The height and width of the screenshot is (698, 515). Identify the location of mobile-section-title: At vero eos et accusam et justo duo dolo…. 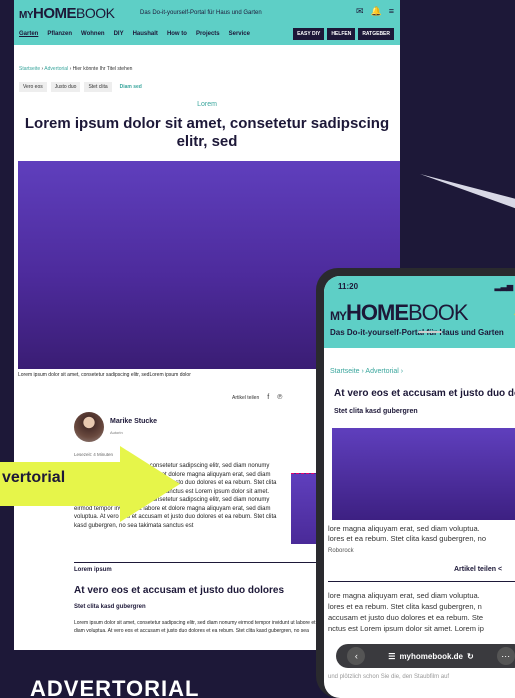
(424, 393).